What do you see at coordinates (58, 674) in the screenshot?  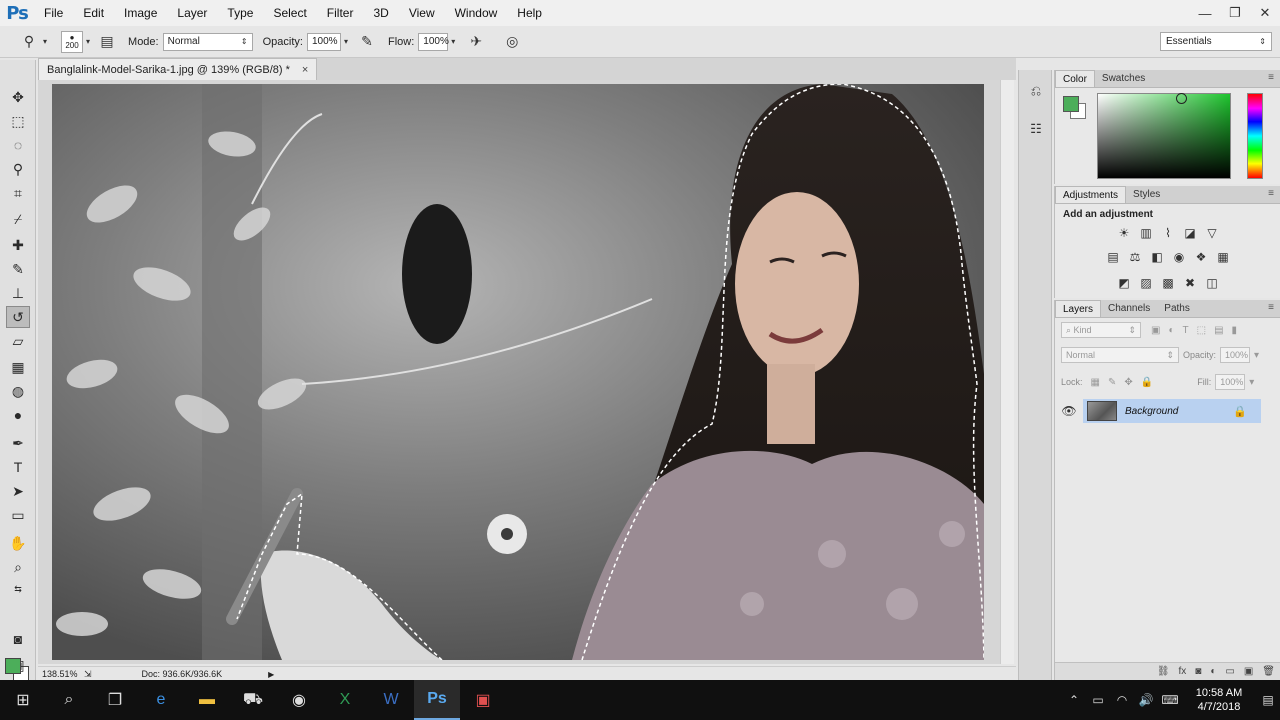 I see `zoom-level-field: 138.51%` at bounding box center [58, 674].